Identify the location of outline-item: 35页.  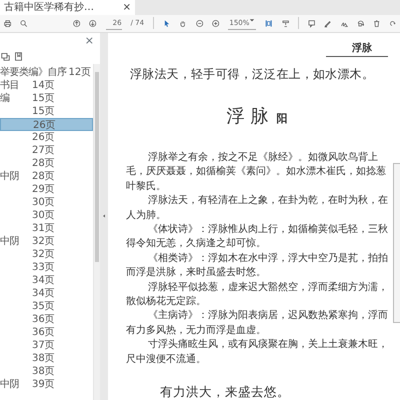
(46, 306).